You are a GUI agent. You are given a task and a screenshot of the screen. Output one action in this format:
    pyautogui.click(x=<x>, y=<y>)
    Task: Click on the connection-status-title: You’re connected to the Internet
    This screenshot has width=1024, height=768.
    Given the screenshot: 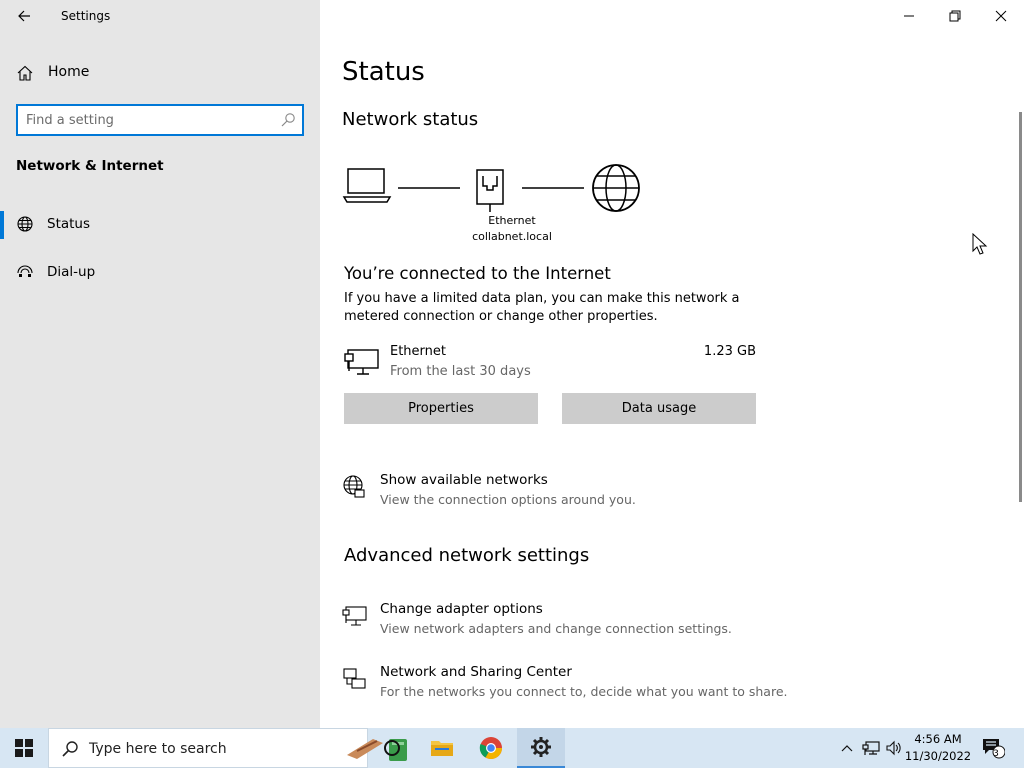 What is the action you would take?
    pyautogui.click(x=477, y=273)
    